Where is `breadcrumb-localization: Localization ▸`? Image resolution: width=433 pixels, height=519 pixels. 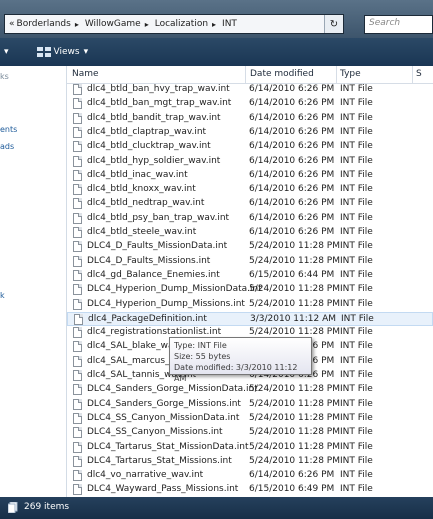 breadcrumb-localization: Localization ▸ is located at coordinates (187, 24).